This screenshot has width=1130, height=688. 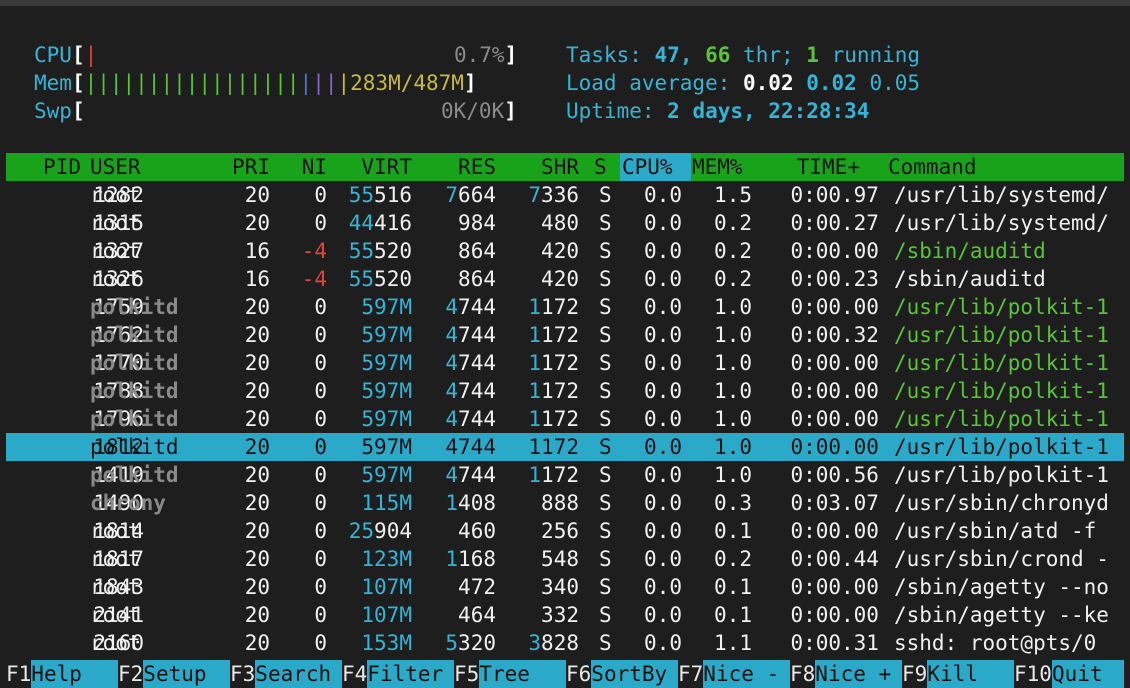 I want to click on nice-cell: -4, so click(x=314, y=251).